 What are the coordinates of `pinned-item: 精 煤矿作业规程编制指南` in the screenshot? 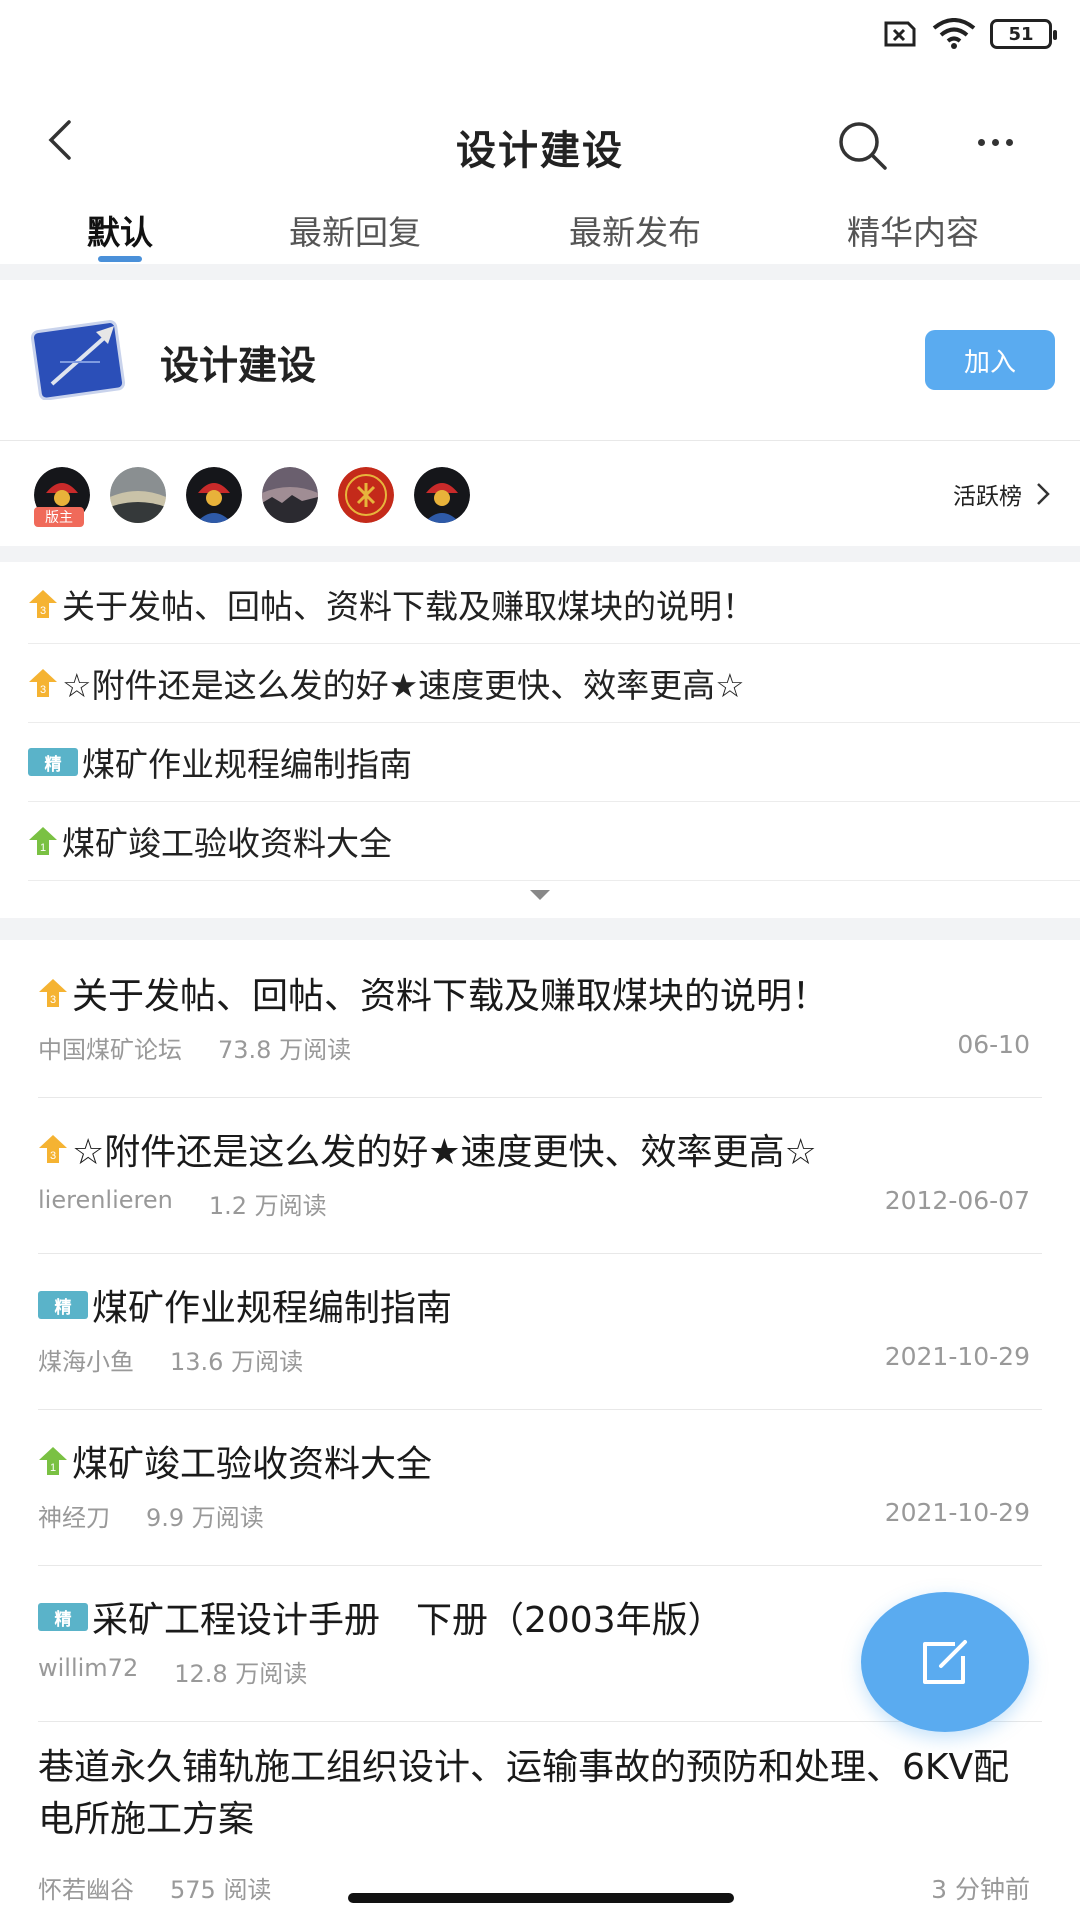 It's located at (554, 762).